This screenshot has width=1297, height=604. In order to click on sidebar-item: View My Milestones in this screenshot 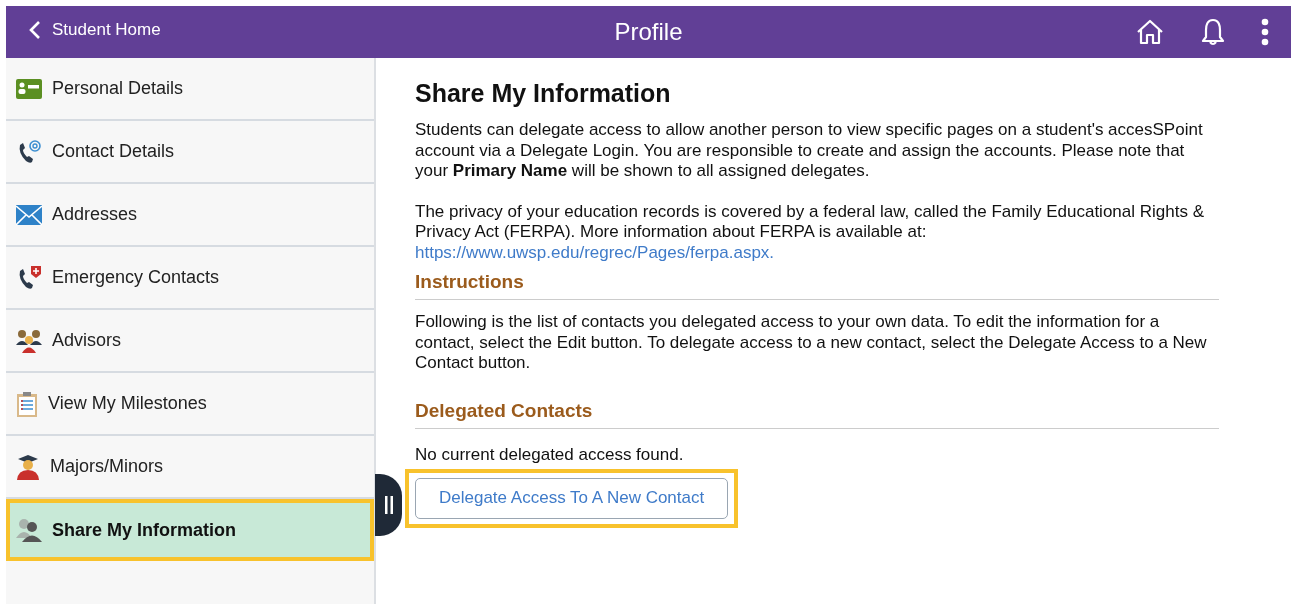, I will do `click(190, 404)`.